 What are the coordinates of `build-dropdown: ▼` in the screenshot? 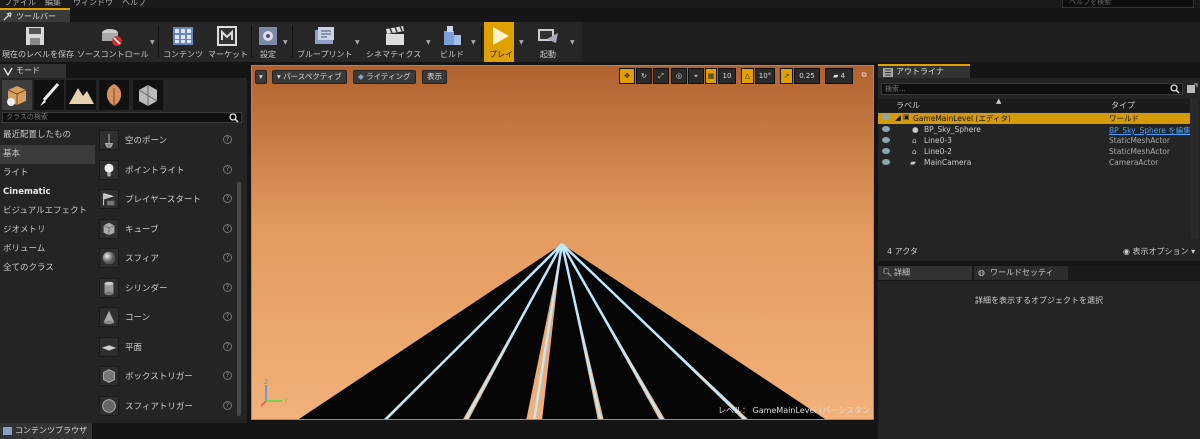 It's located at (473, 42).